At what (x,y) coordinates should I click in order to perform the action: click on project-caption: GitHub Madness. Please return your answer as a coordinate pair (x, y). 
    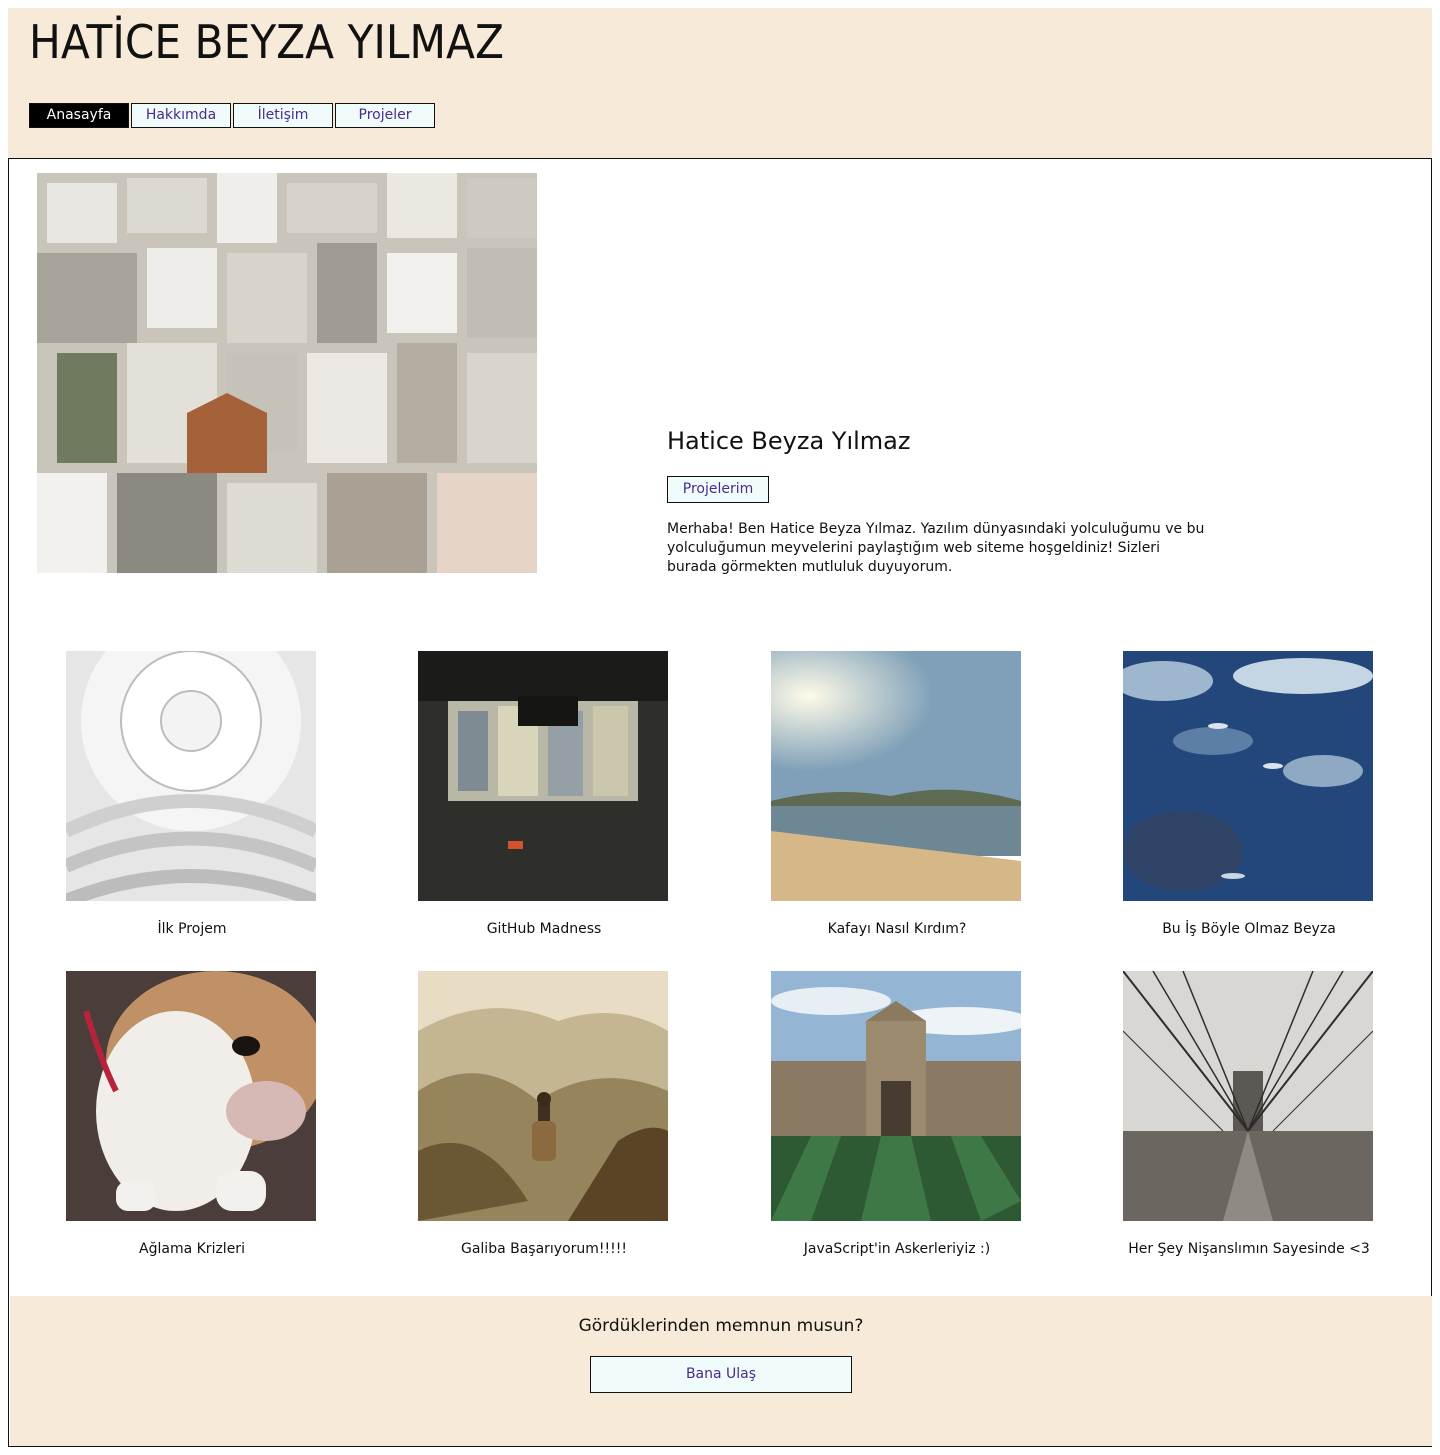
    Looking at the image, I should click on (544, 929).